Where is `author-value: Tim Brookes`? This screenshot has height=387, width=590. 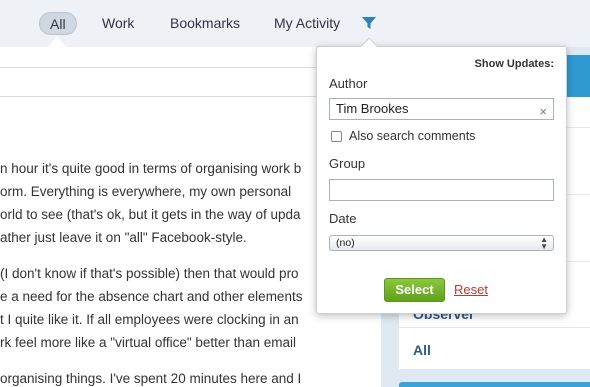
author-value: Tim Brookes is located at coordinates (372, 108).